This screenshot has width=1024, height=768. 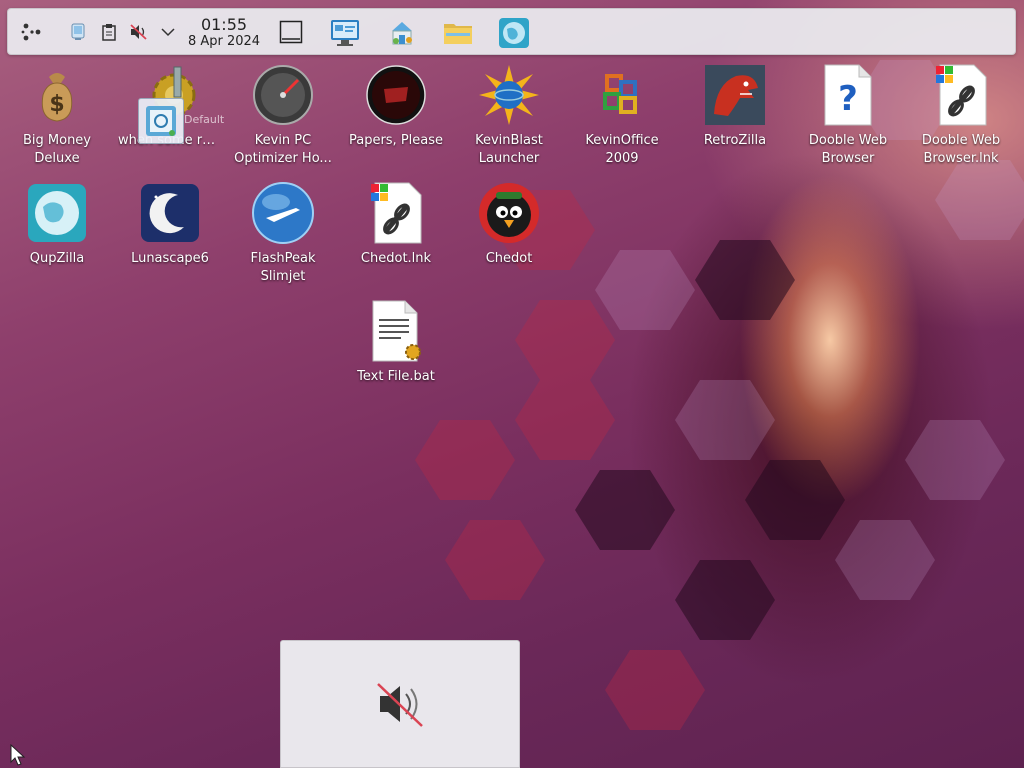 I want to click on top-panel: 01:55 8 Apr 2024, so click(x=511, y=31).